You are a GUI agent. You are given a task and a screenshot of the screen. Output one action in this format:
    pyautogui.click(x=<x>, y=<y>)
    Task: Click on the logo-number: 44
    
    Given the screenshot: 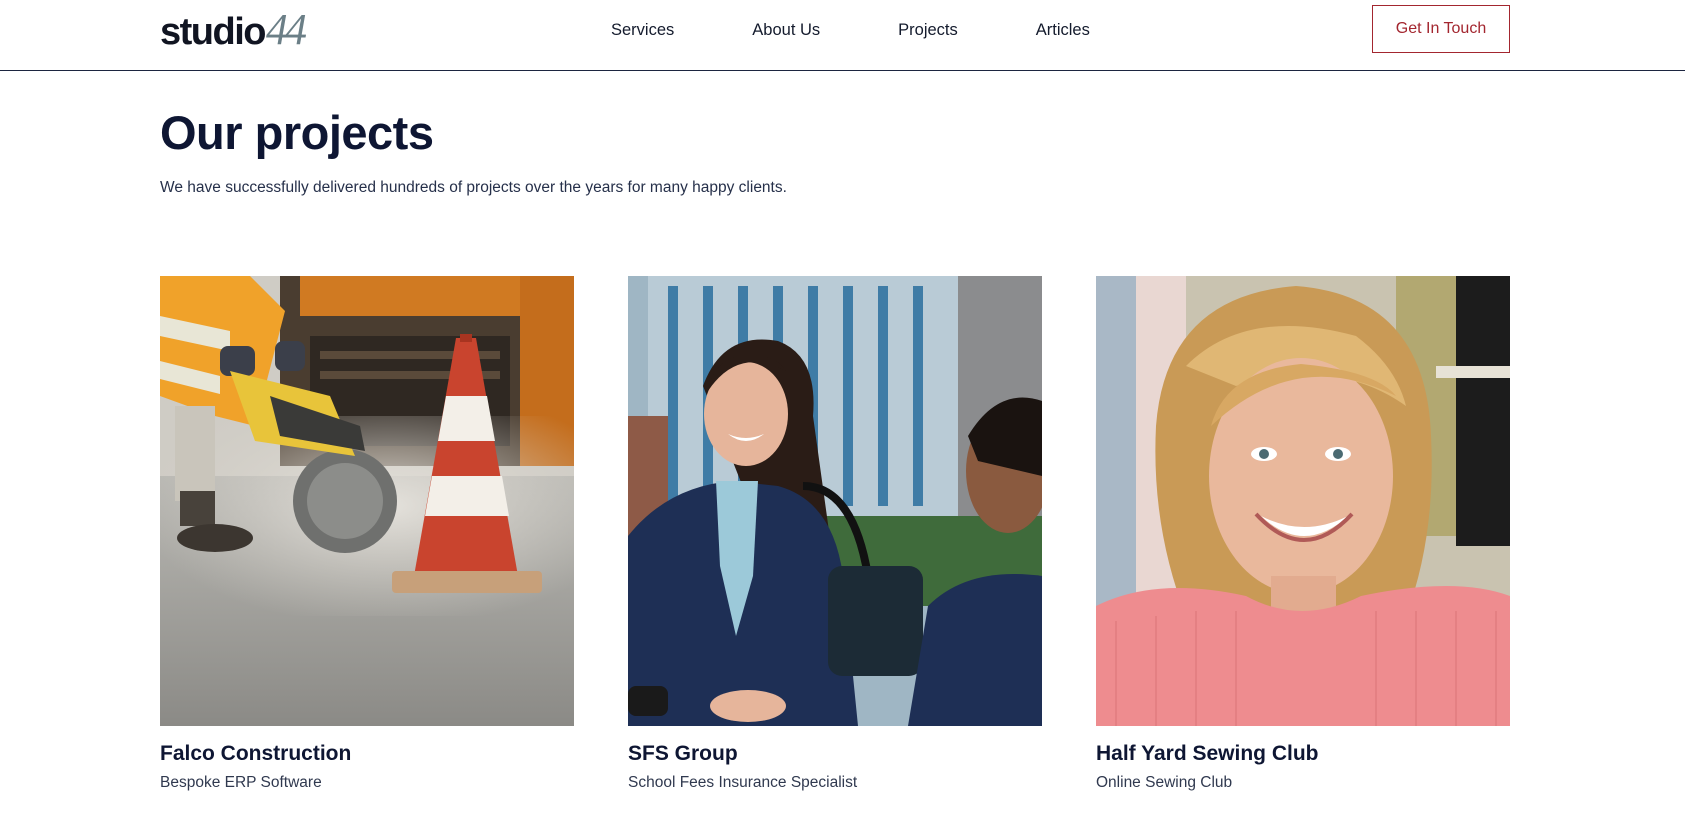 What is the action you would take?
    pyautogui.click(x=286, y=29)
    